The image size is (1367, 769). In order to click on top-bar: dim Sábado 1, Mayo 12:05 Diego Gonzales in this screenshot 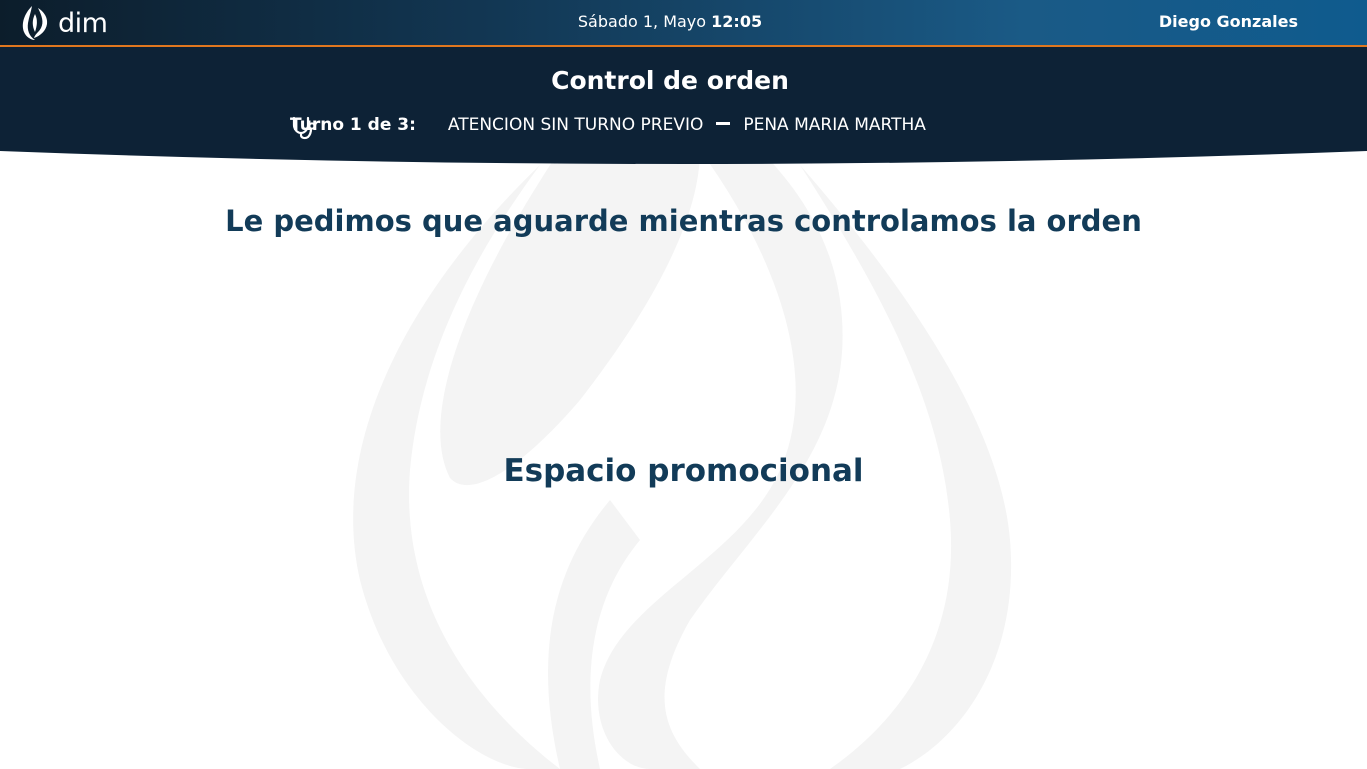, I will do `click(683, 23)`.